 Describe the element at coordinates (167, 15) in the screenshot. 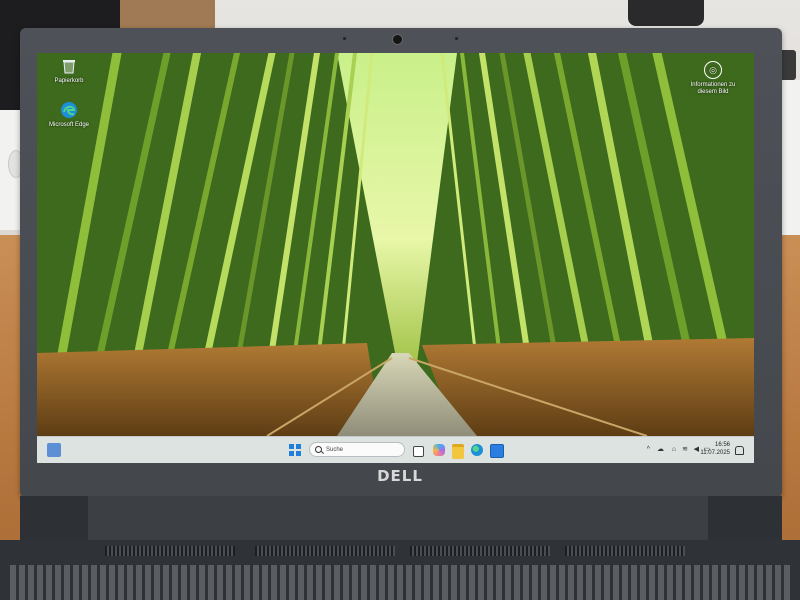

I see `background-box` at that location.